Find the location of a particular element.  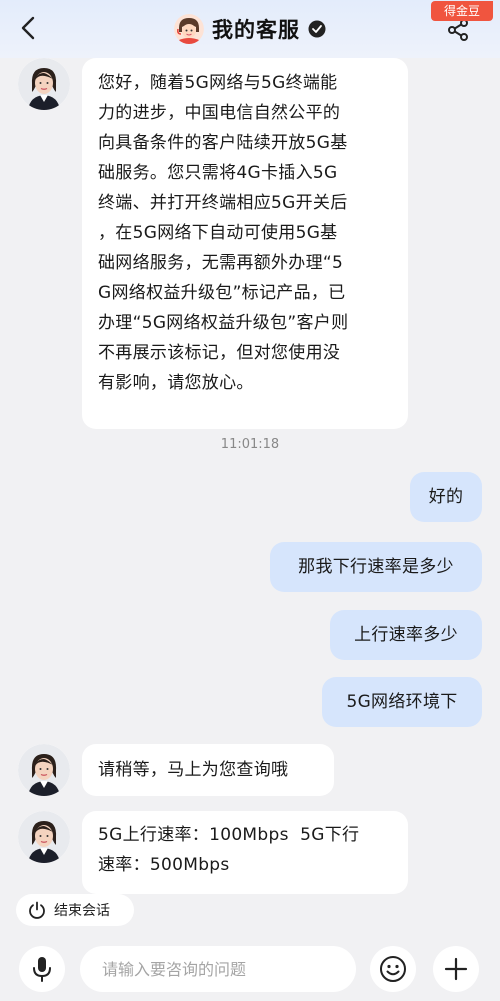

message-line: 力的进步，中国电信自然公平的 is located at coordinates (219, 113).